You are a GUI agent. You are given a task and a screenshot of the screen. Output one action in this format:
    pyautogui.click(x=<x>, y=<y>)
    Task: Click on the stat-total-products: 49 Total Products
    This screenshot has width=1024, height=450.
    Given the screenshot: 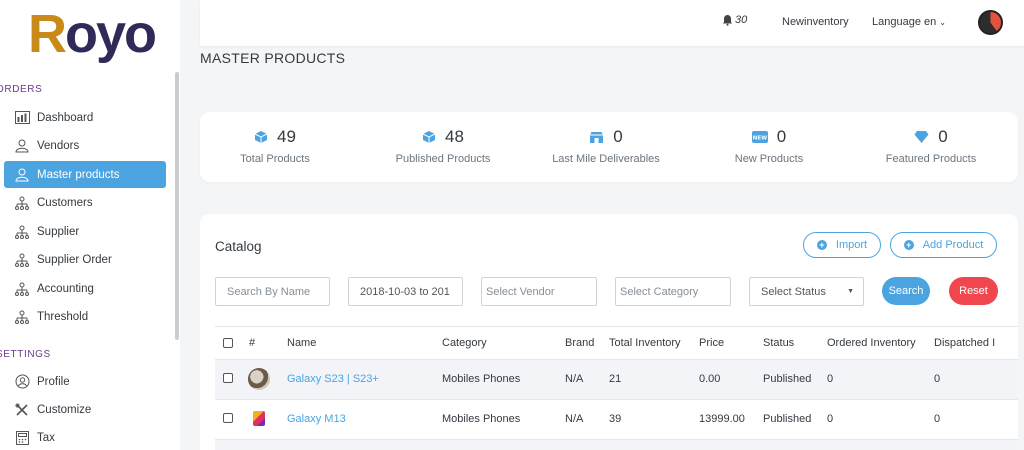 What is the action you would take?
    pyautogui.click(x=275, y=145)
    